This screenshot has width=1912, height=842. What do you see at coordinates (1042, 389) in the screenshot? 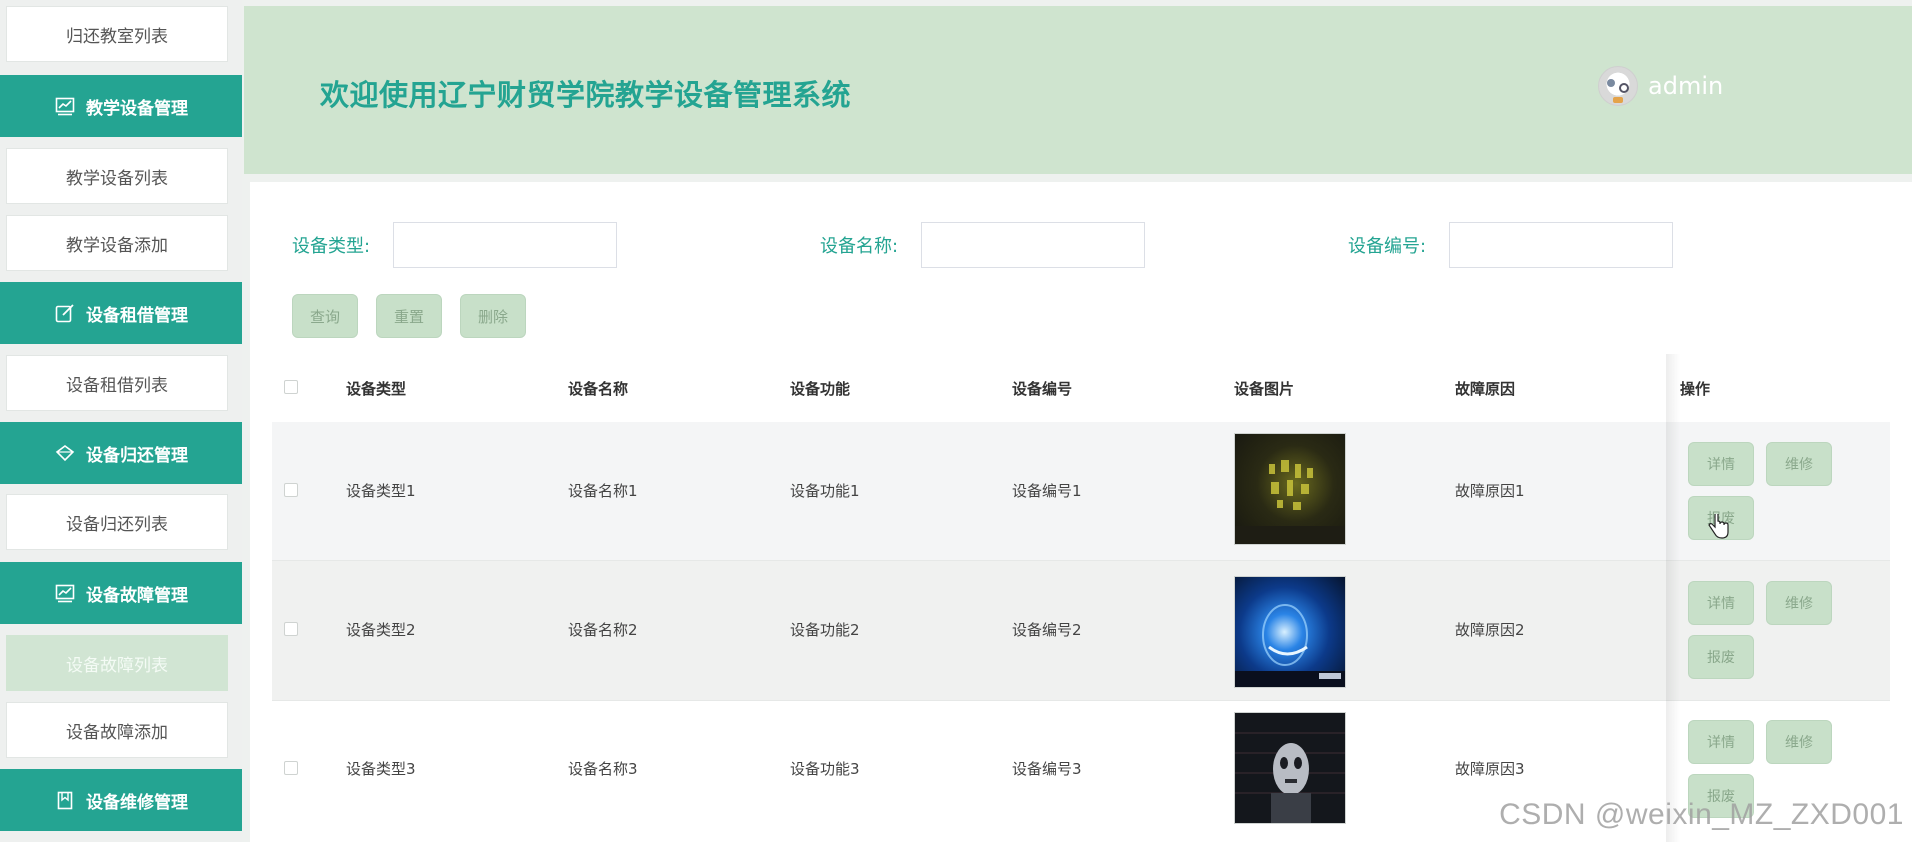
I see `column-header-code: 设备编号` at bounding box center [1042, 389].